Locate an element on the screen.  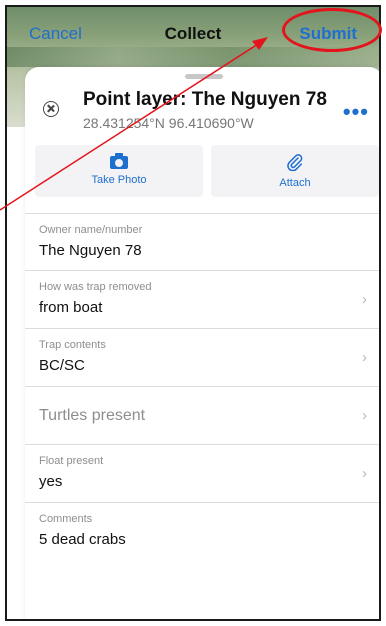
float-field: Float present yes › is located at coordinates (202, 474).